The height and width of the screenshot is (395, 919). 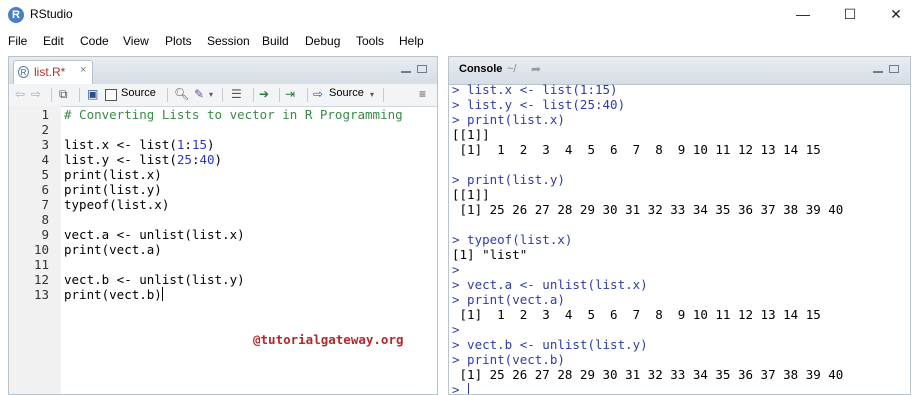 I want to click on show-in-window-icon: ⧉, so click(x=63, y=95).